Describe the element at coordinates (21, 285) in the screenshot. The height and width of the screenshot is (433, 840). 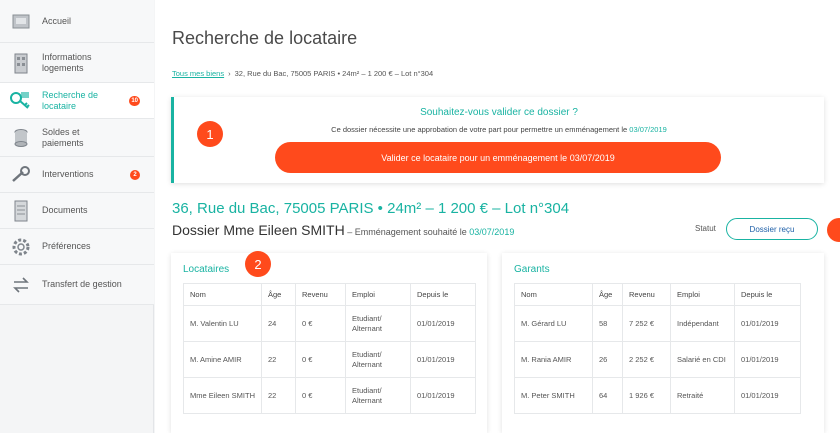
I see `transfer-icon` at that location.